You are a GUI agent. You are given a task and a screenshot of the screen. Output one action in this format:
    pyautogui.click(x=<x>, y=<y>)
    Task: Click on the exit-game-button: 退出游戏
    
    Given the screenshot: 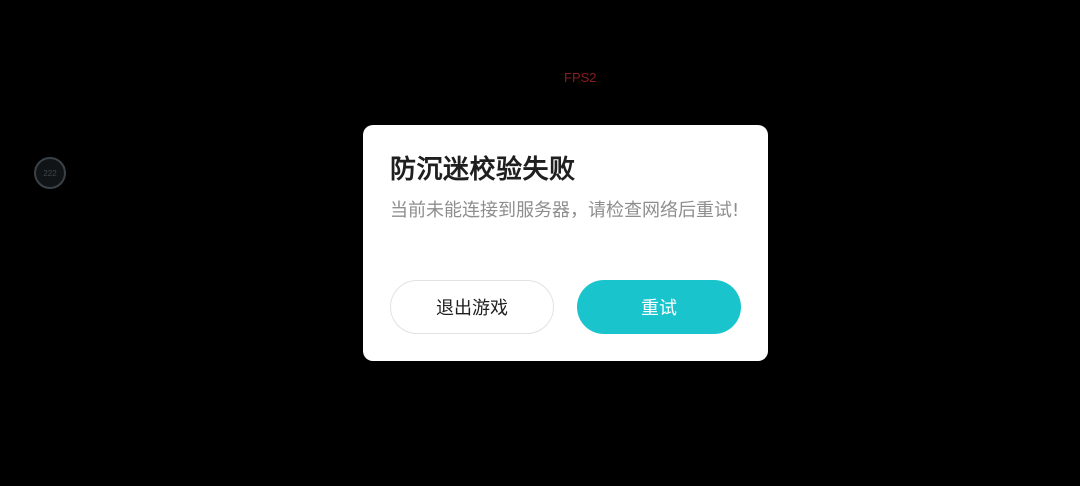 What is the action you would take?
    pyautogui.click(x=472, y=307)
    